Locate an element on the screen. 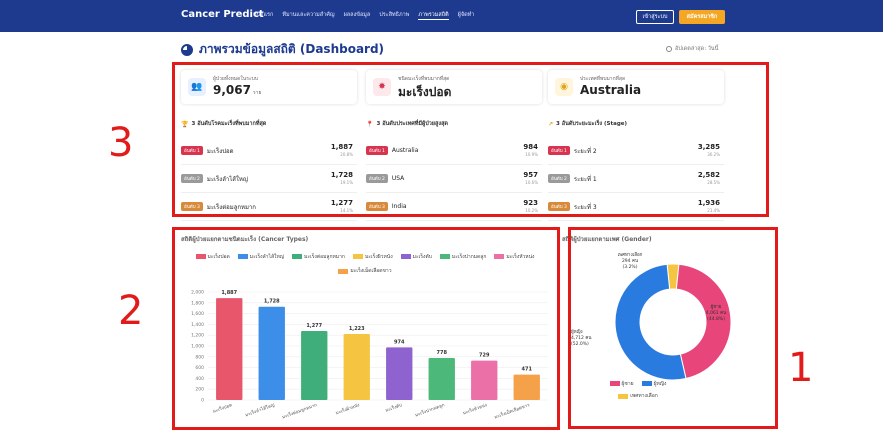 This screenshot has height=432, width=883. last-updated: อัปเดตล่าสุด: วันนี้ is located at coordinates (692, 49).